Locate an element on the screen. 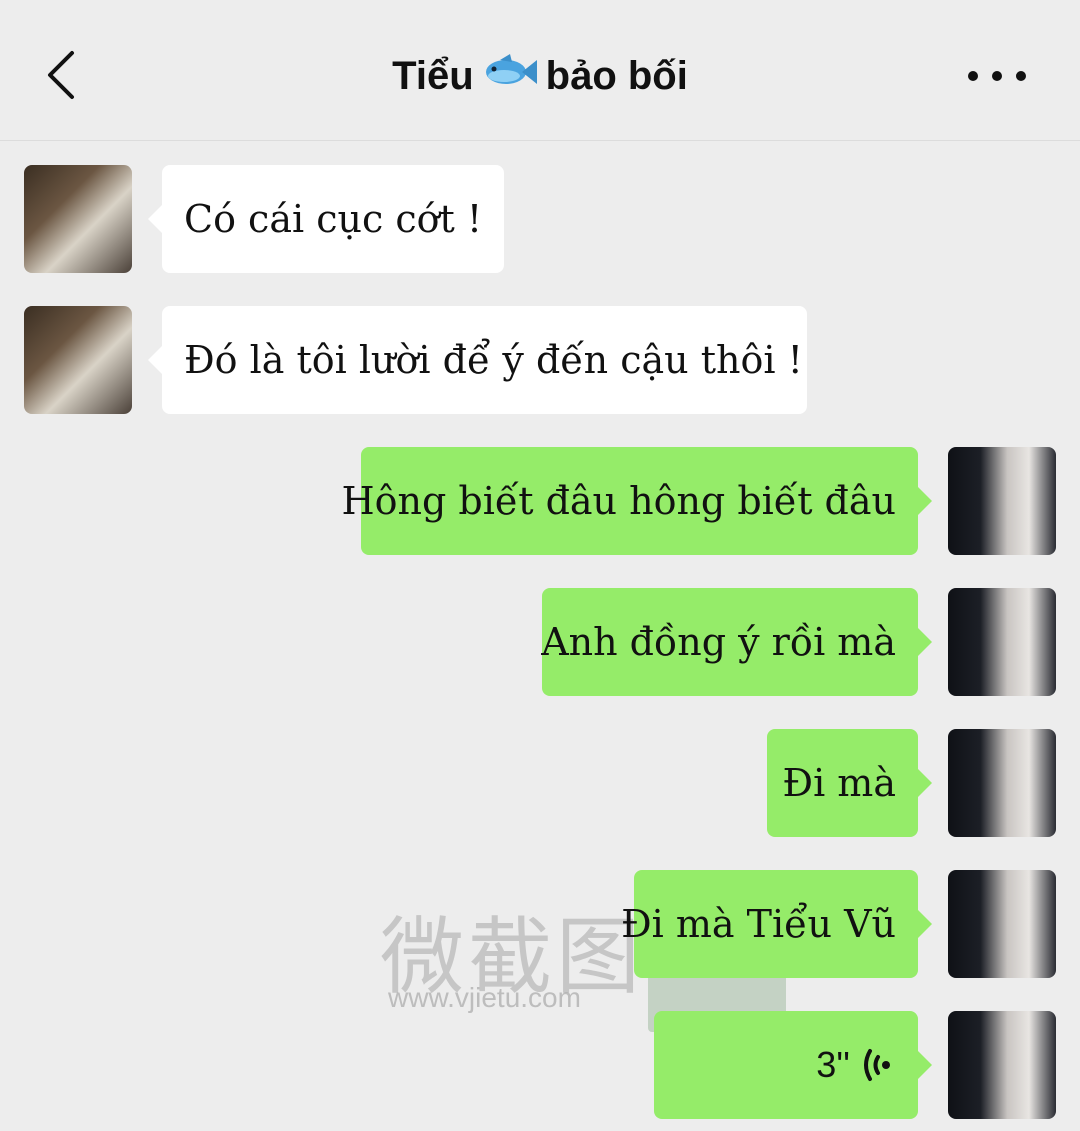 This screenshot has width=1080, height=1131. chat-header: Tiểu bảo bối is located at coordinates (540, 70).